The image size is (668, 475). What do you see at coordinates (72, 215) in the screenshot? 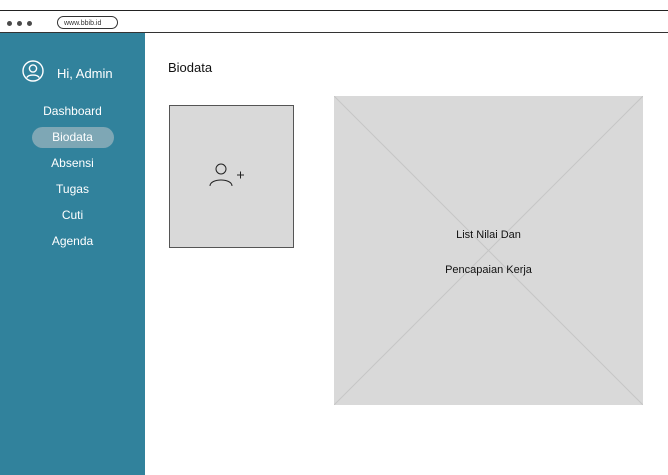
I see `sidebar-item-cuti: Cuti` at bounding box center [72, 215].